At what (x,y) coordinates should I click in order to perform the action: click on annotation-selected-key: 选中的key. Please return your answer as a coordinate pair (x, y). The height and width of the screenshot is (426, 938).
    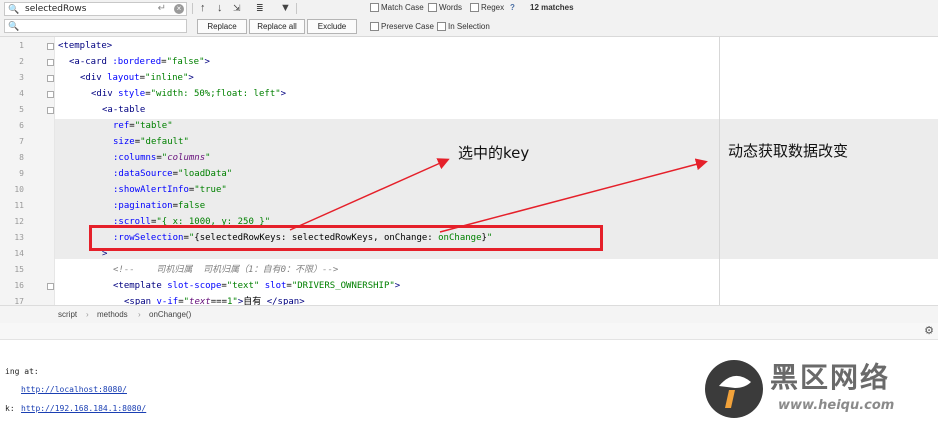
    Looking at the image, I should click on (494, 153).